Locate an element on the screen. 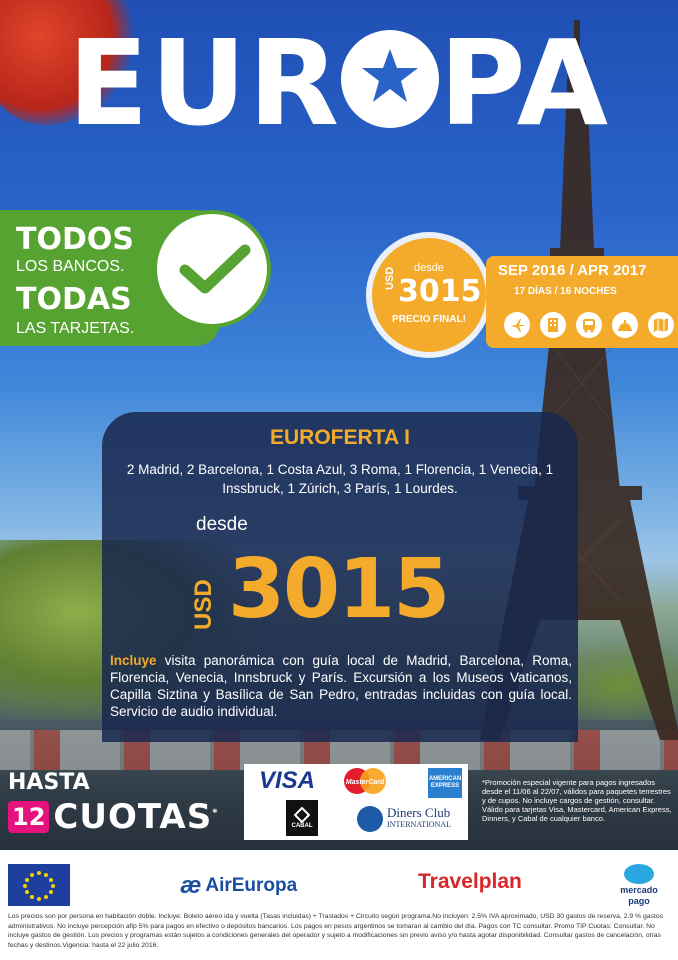 This screenshot has width=678, height=960. diners-subtext: INTERNATIONAL is located at coordinates (419, 824).